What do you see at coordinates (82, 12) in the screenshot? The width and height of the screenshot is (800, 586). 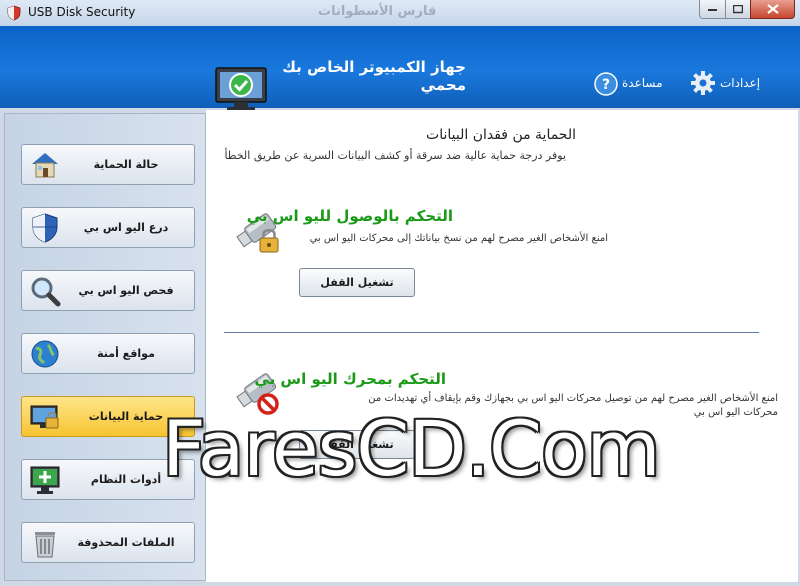 I see `window-title: USB Disk Security` at bounding box center [82, 12].